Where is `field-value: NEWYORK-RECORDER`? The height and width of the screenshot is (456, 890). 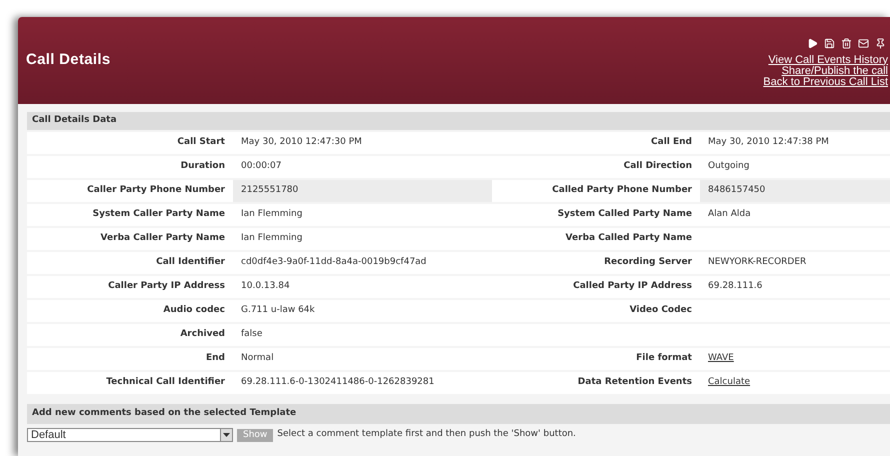
field-value: NEWYORK-RECORDER is located at coordinates (757, 263).